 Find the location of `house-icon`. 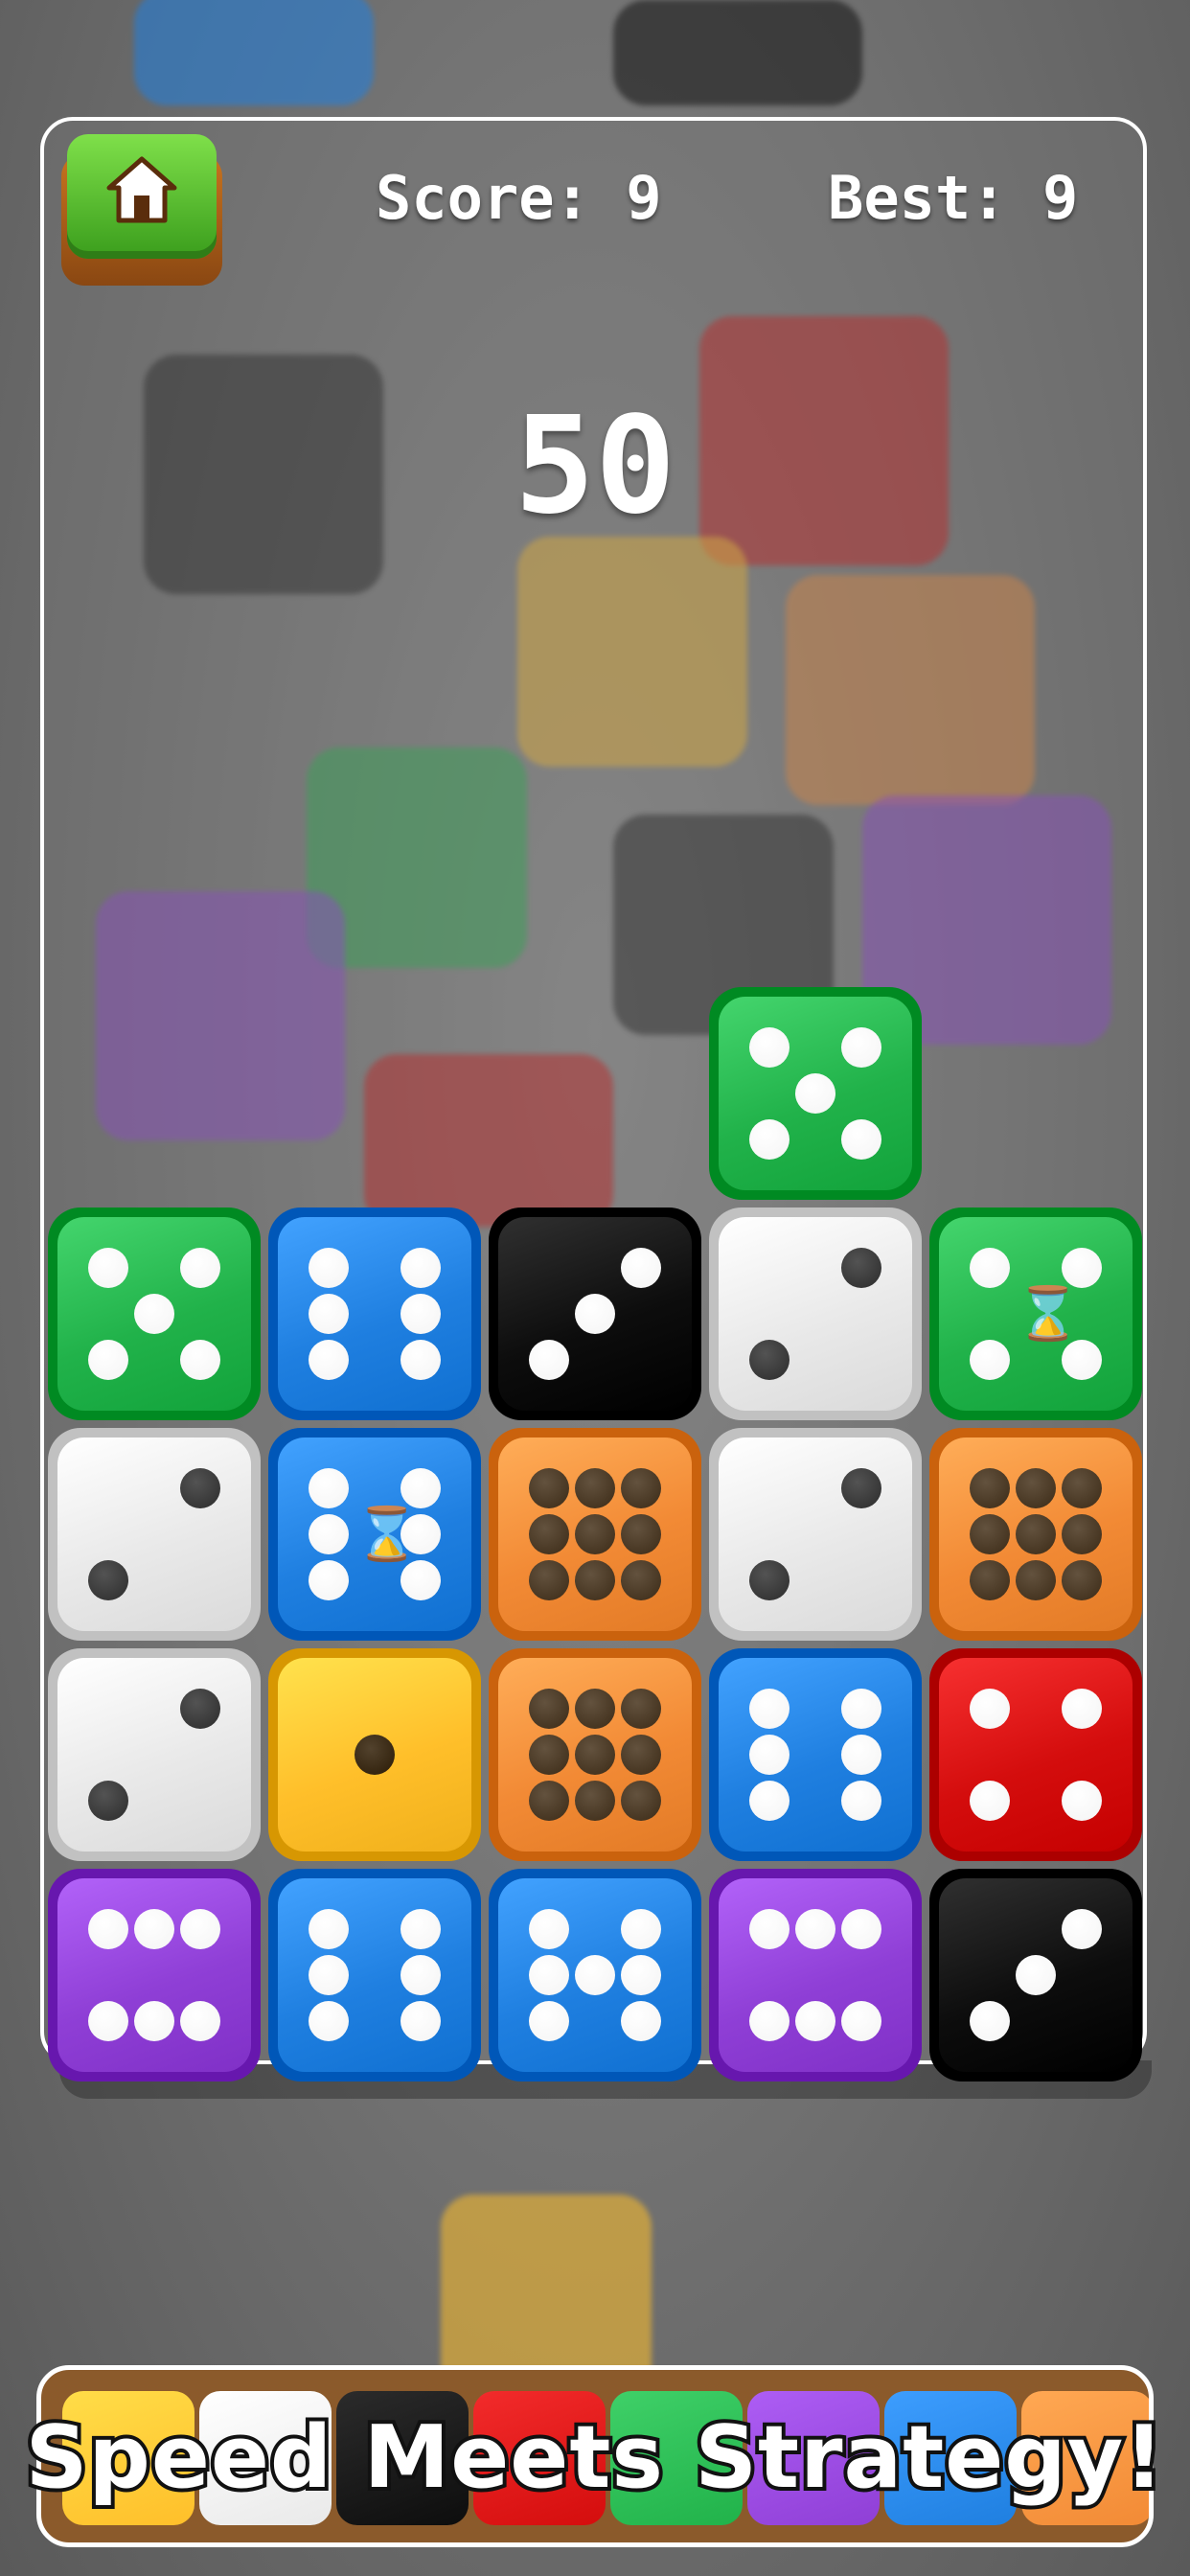

house-icon is located at coordinates (141, 189).